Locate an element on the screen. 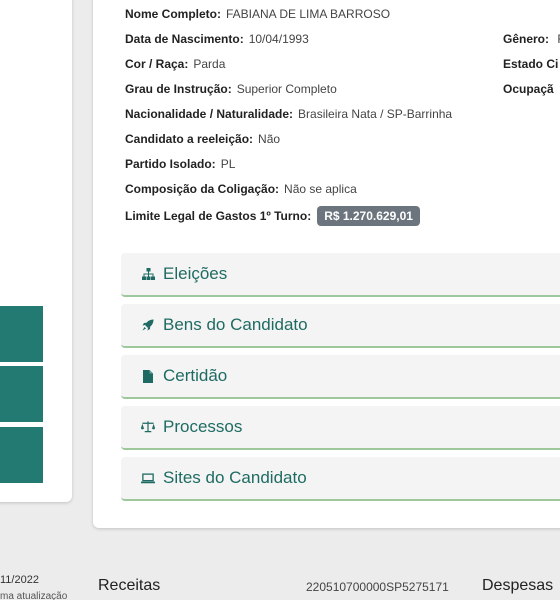 This screenshot has width=560, height=600. limite-label: Limite Legal de Gastos 1º Turno: is located at coordinates (218, 216).